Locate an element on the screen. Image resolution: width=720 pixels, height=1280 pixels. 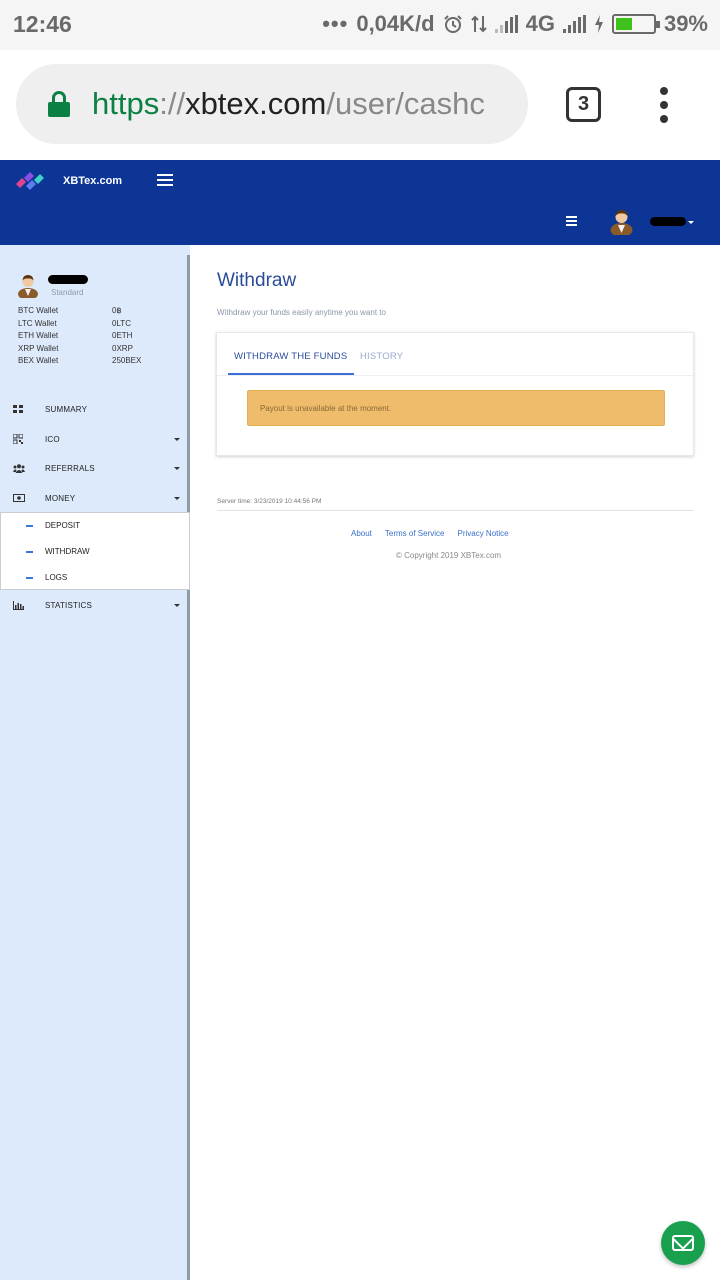
submenu-item-label: DEPOSIT is located at coordinates (63, 525).